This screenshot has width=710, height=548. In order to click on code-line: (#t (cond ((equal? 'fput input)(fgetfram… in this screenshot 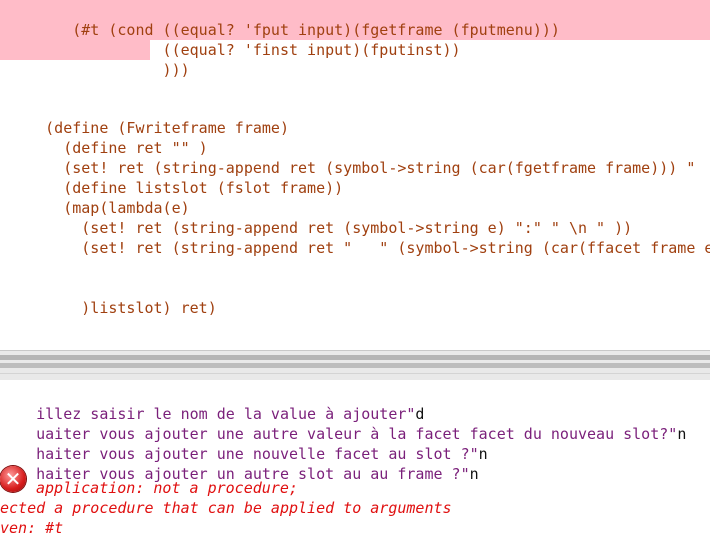, I will do `click(280, 19)`.